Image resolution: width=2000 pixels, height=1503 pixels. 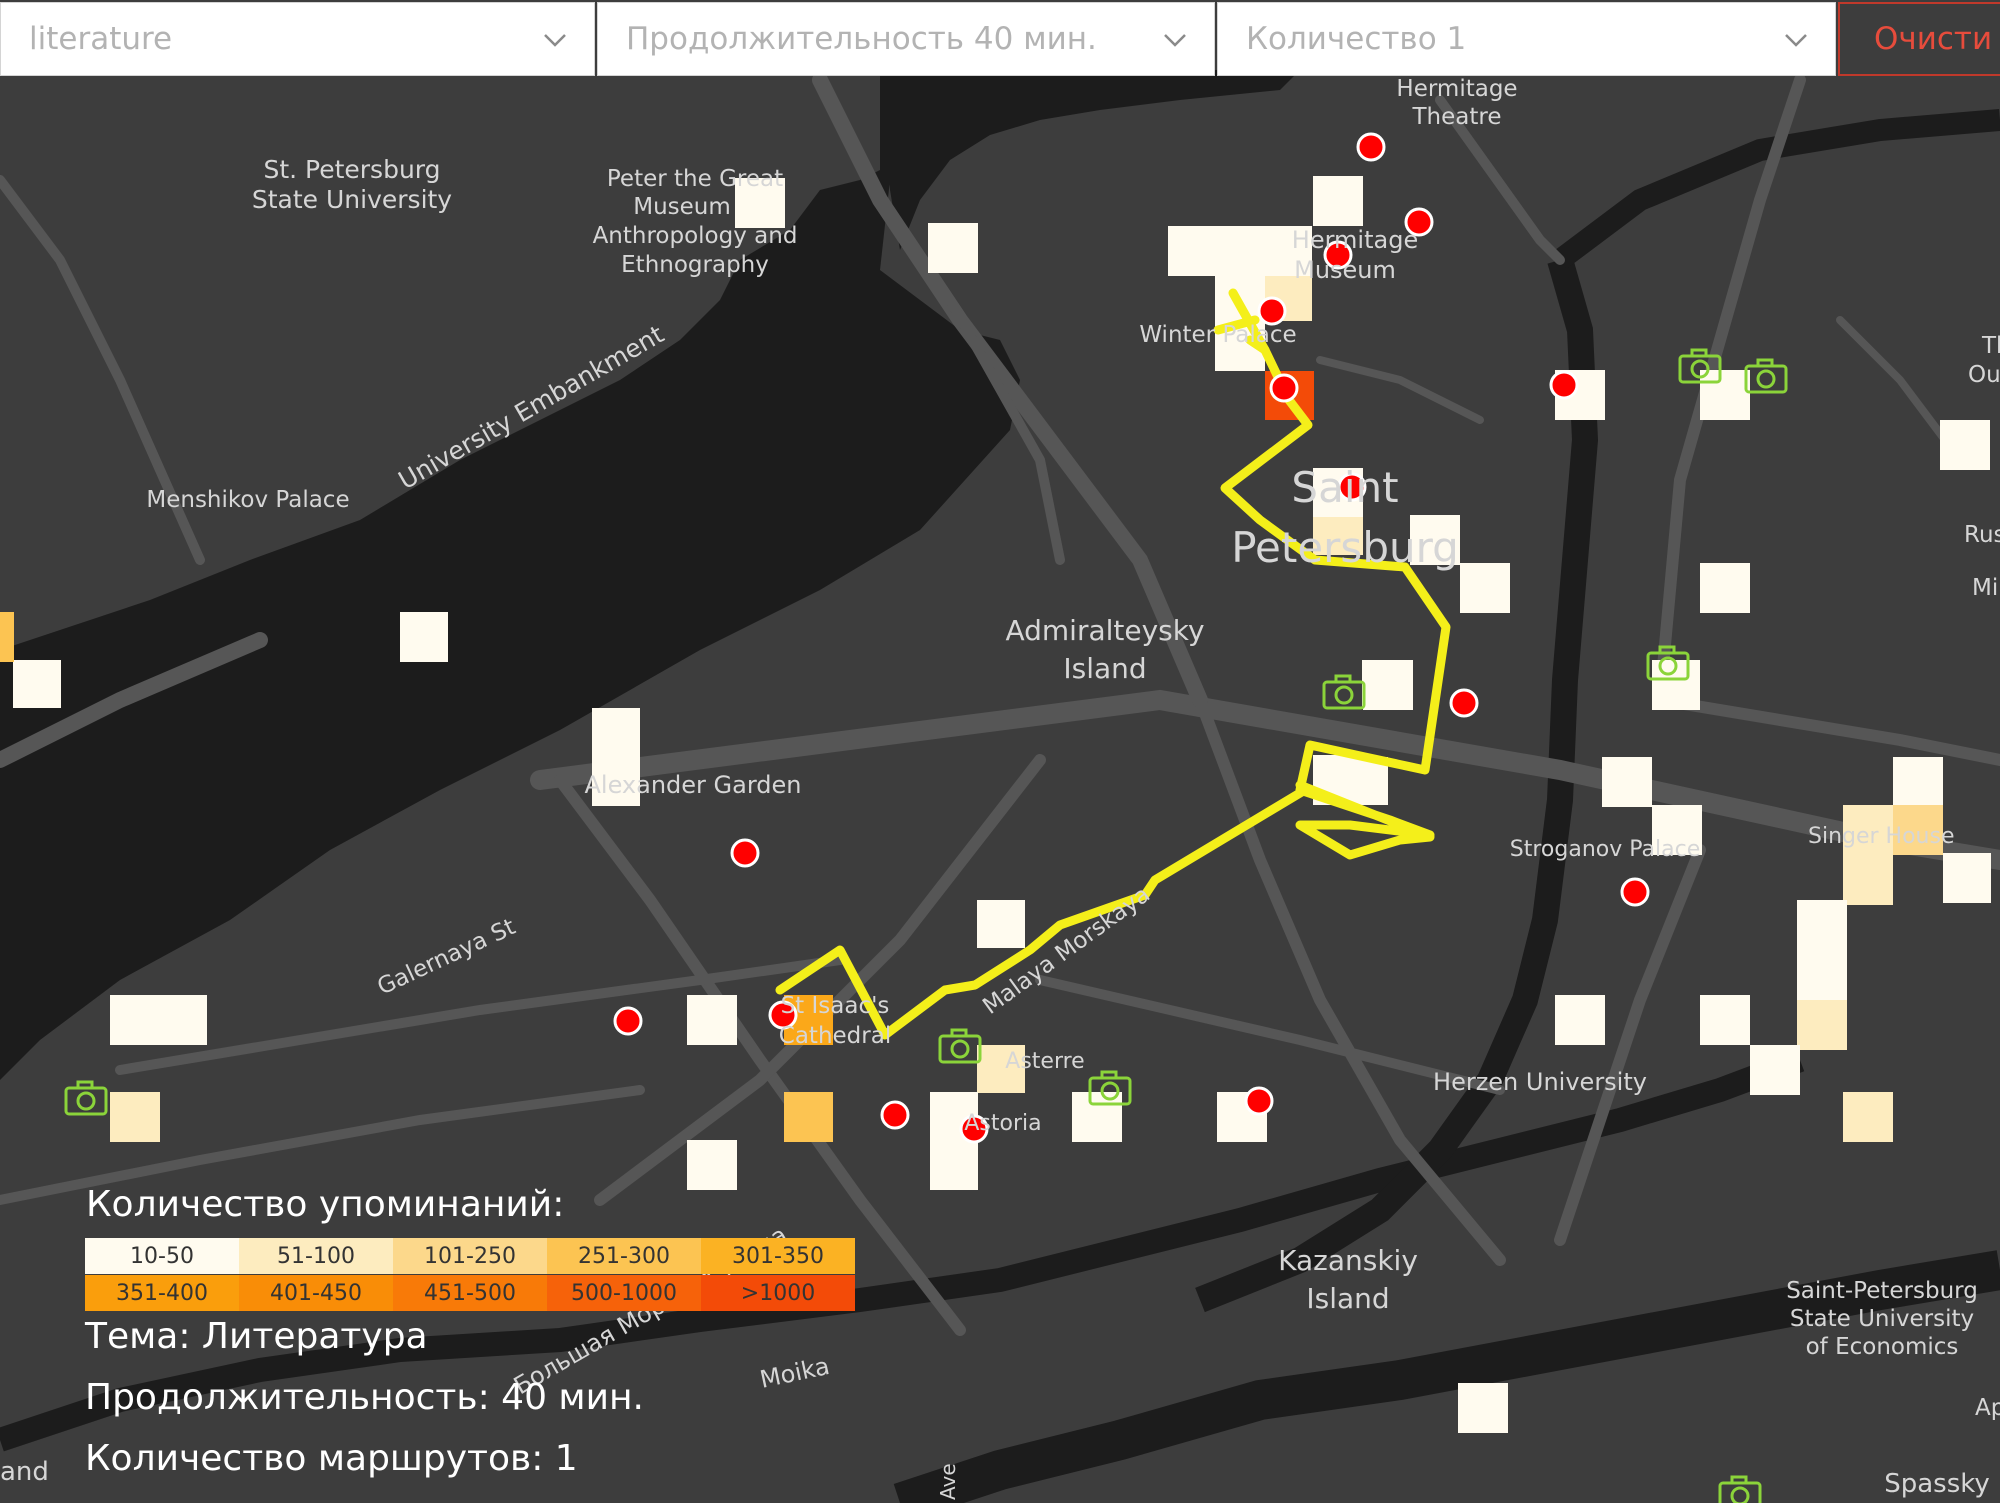 What do you see at coordinates (695, 236) in the screenshot?
I see `label-kunstkamera: Anthropology and` at bounding box center [695, 236].